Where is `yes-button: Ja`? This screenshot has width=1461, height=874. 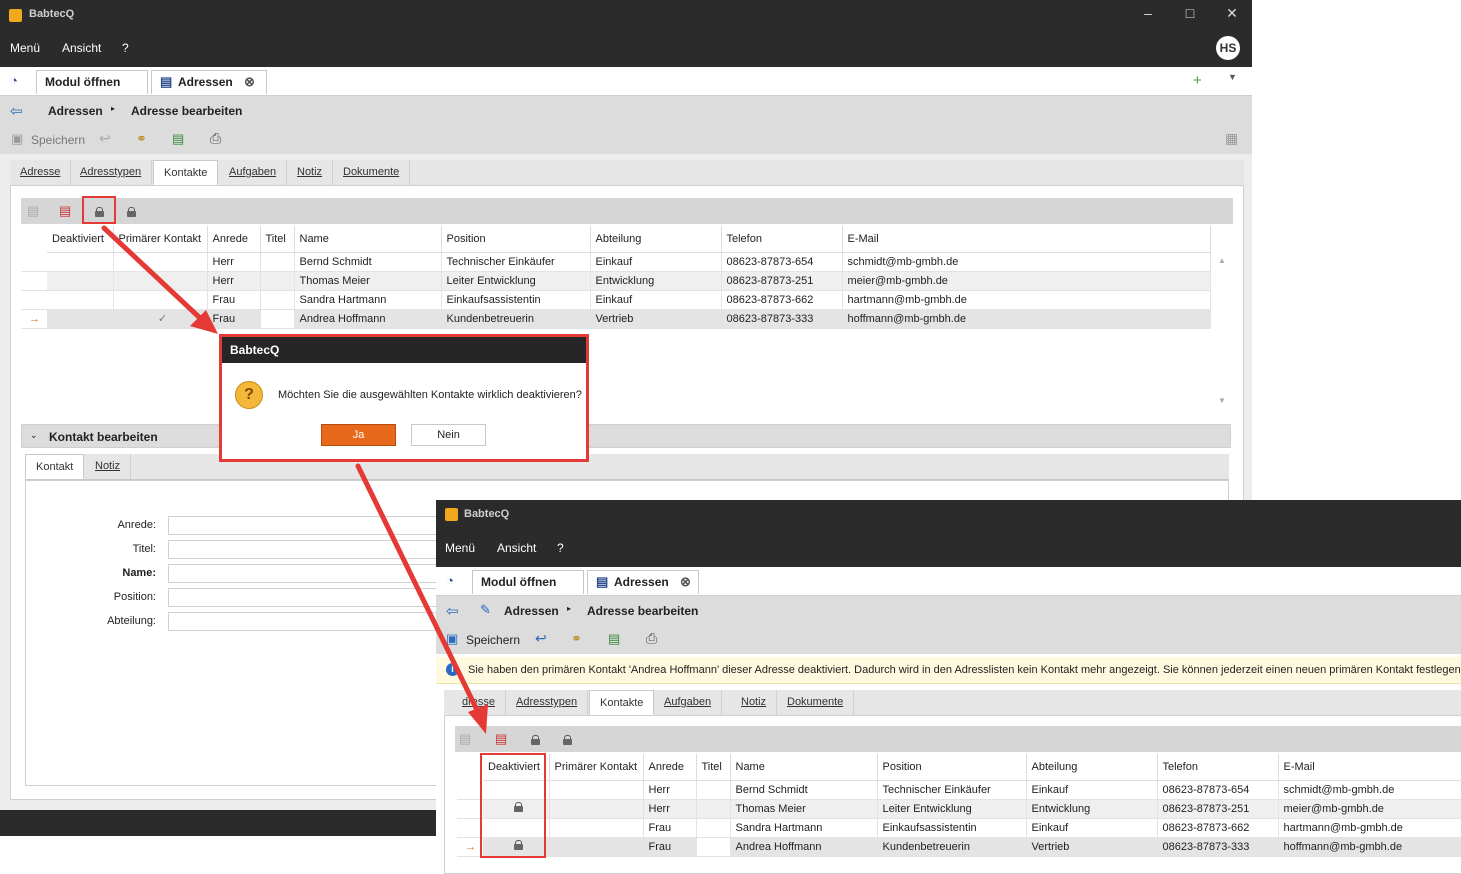
yes-button: Ja is located at coordinates (358, 435).